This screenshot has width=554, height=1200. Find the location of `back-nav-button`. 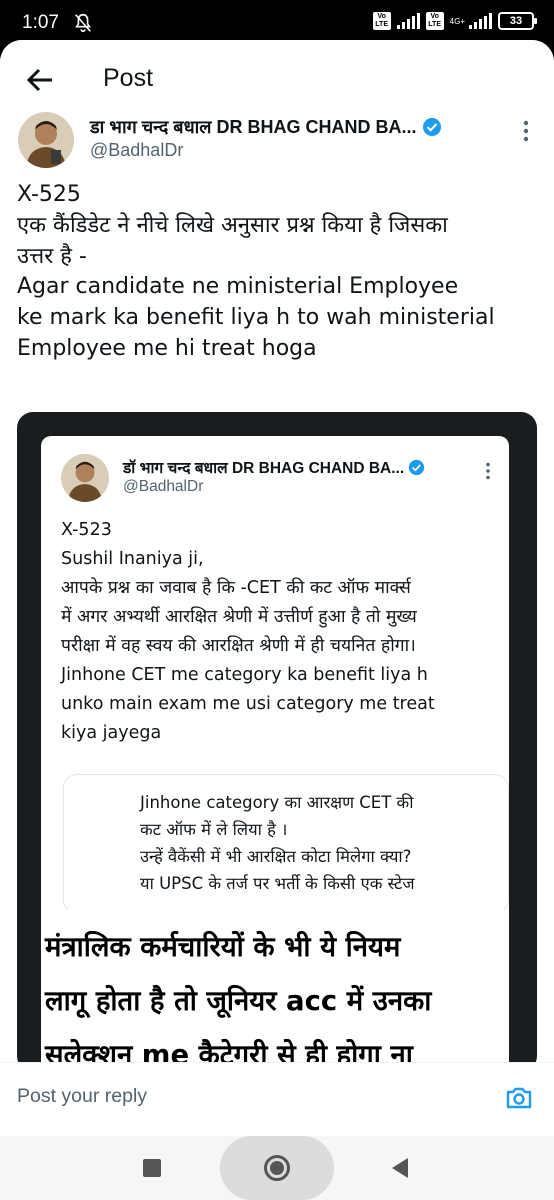

back-nav-button is located at coordinates (400, 1168).